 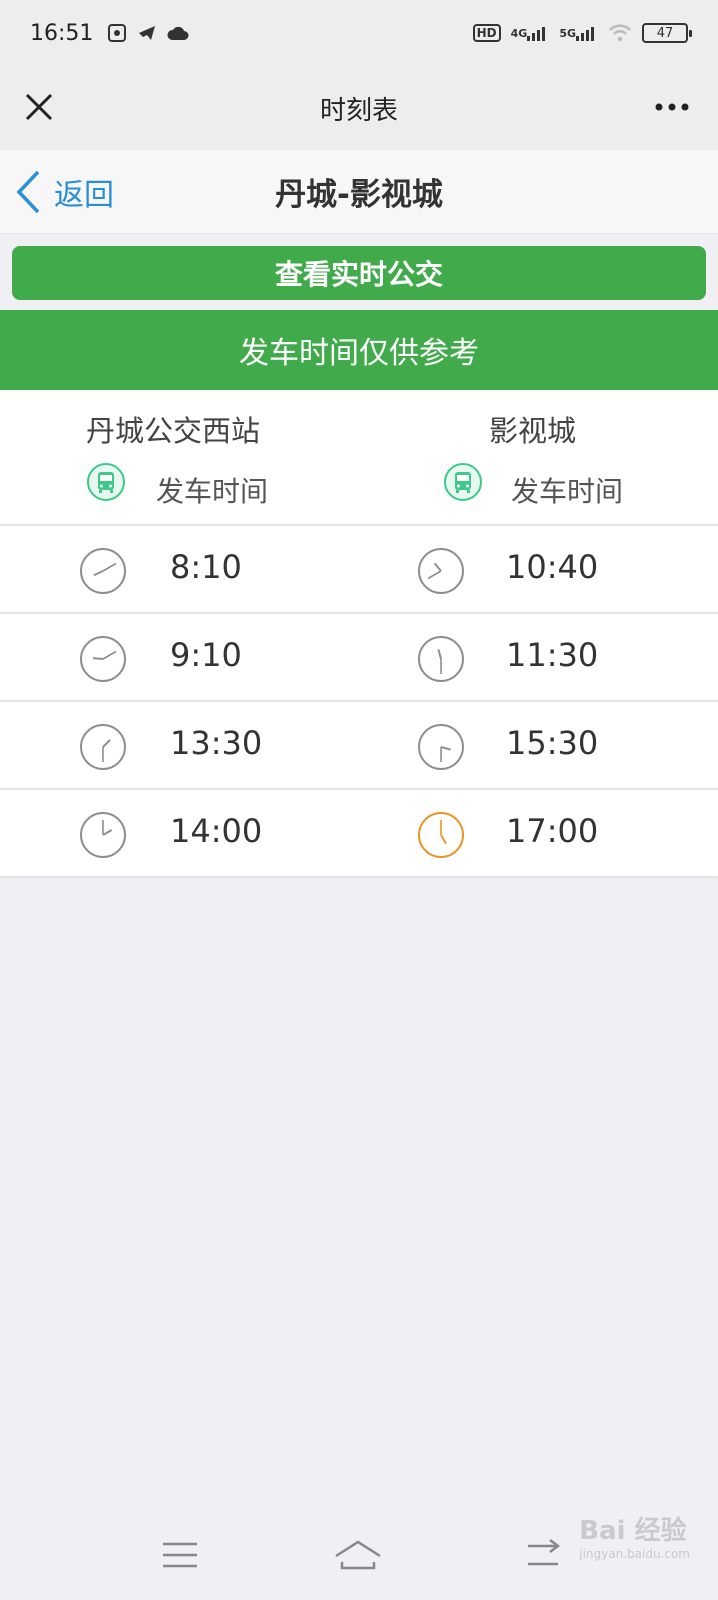 I want to click on status-bar: 16:51 HD 4G 5G 47, so click(x=359, y=33).